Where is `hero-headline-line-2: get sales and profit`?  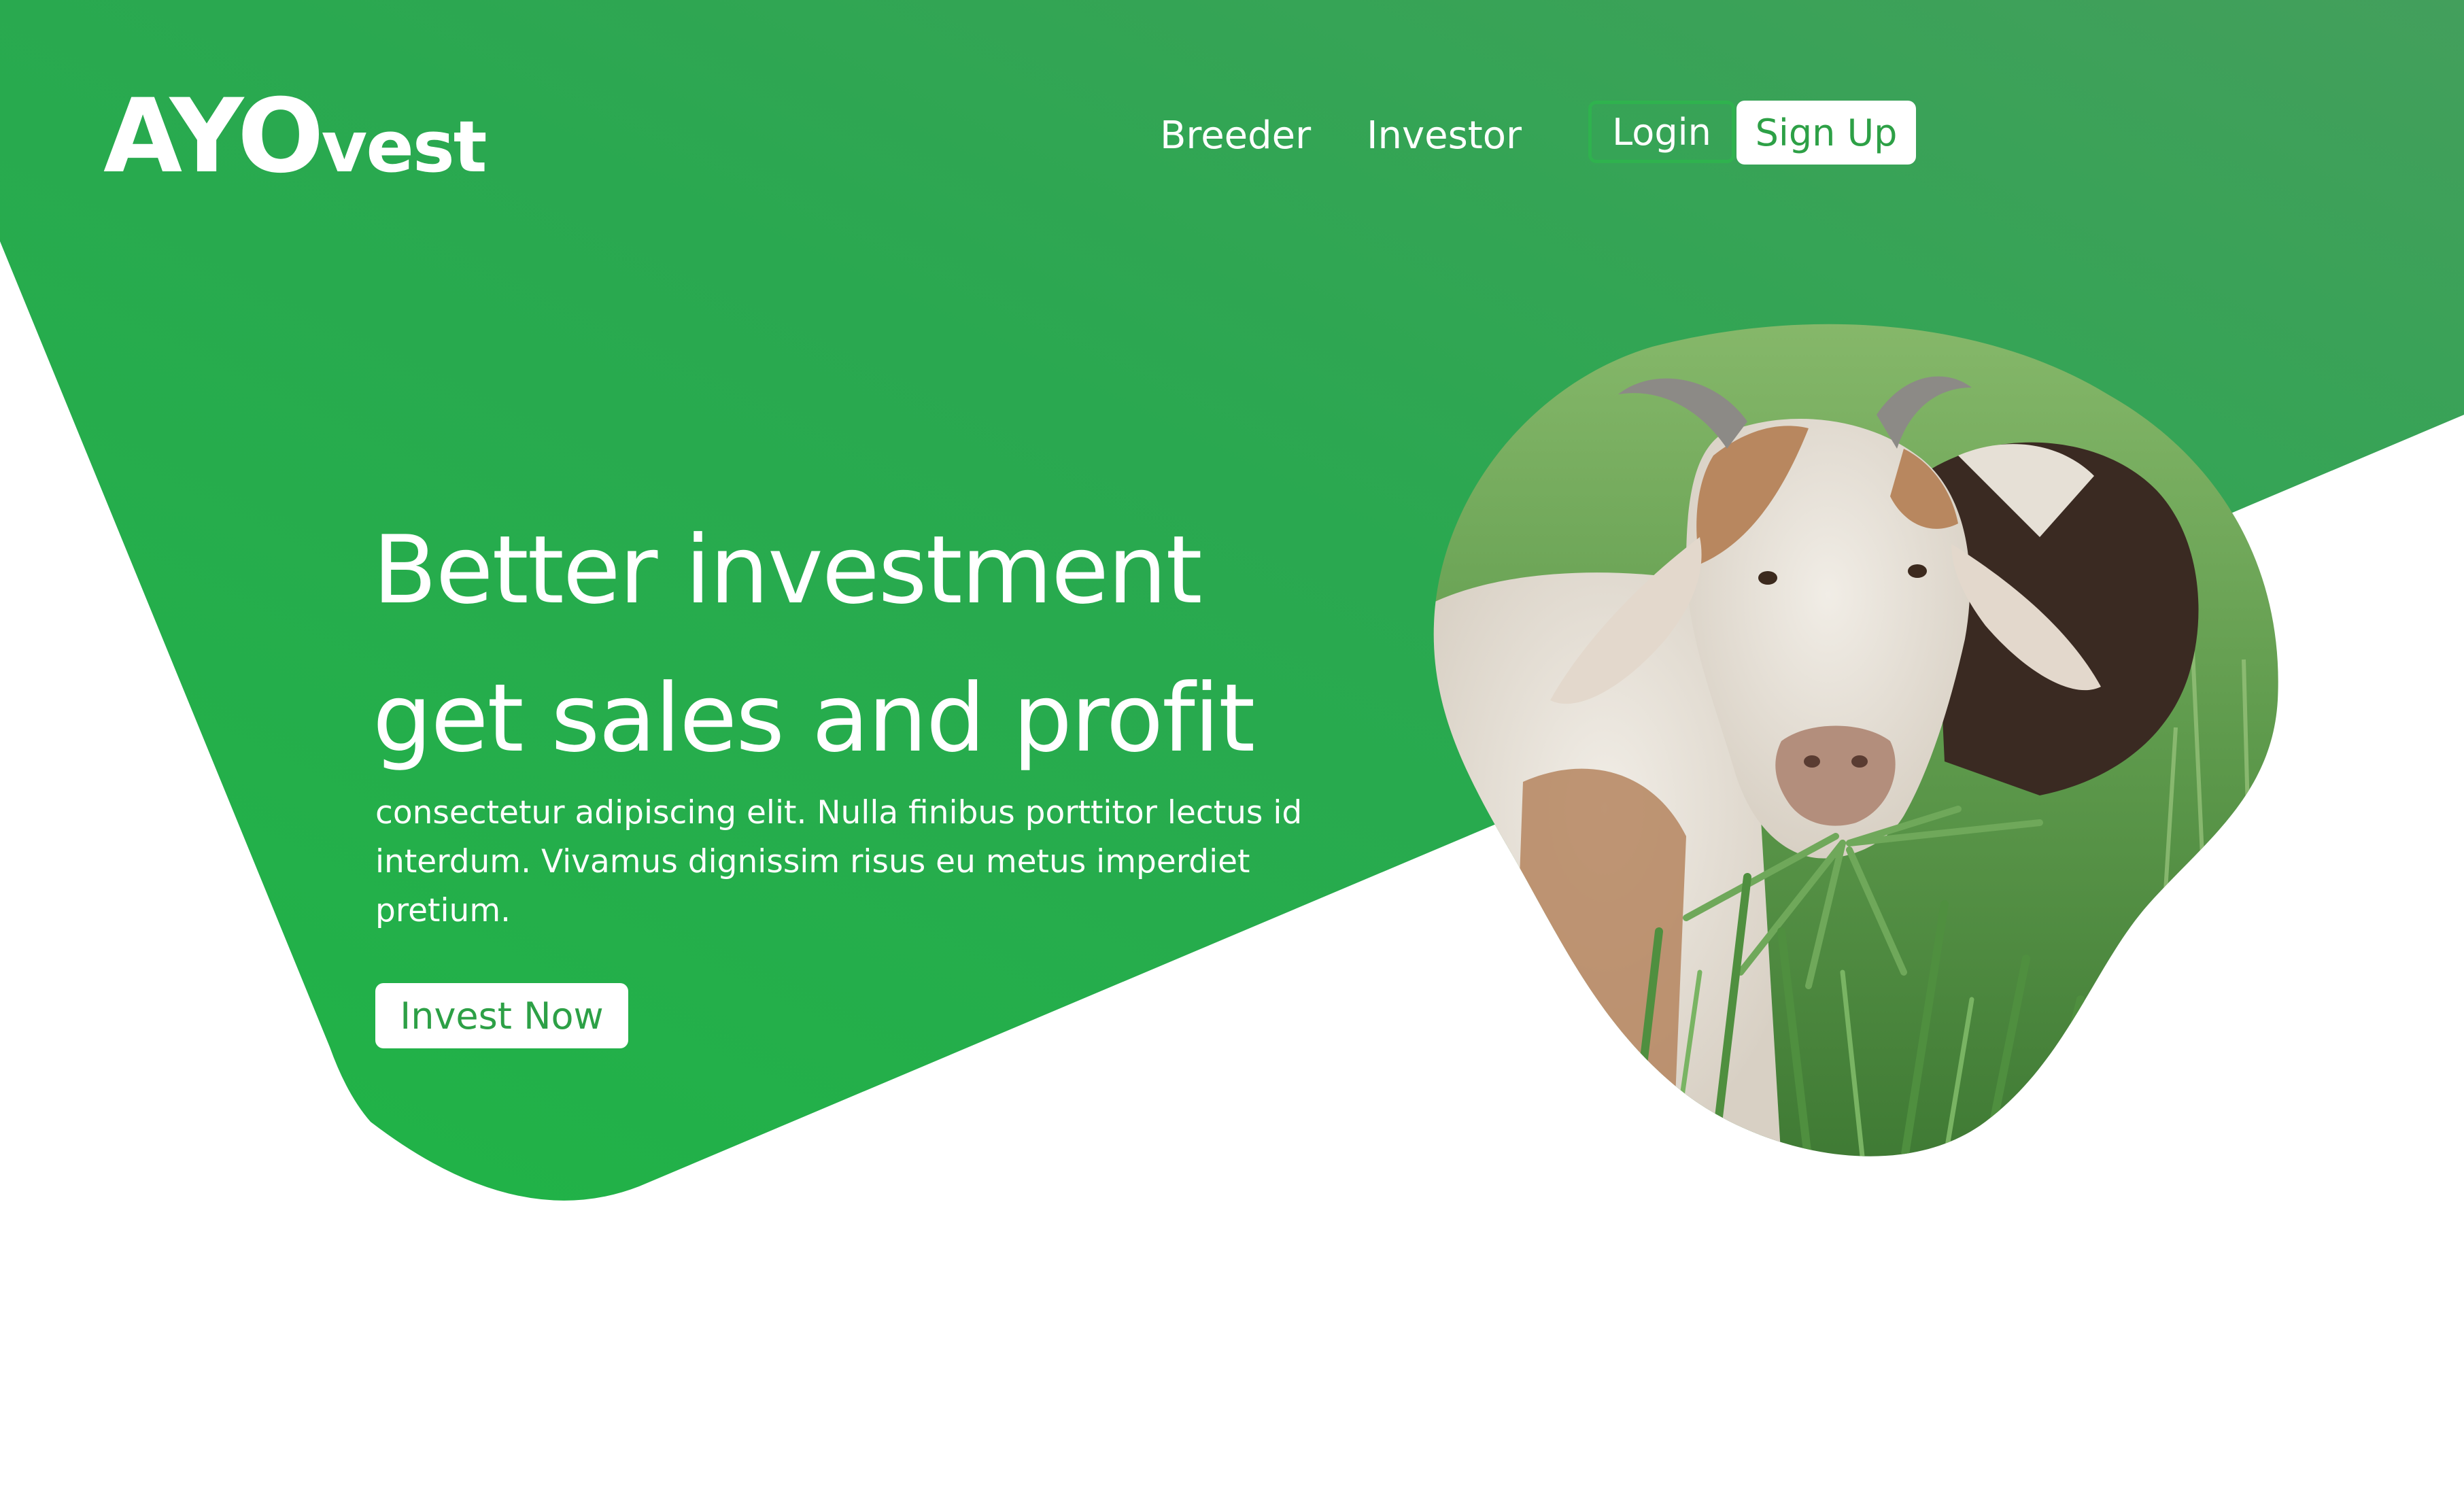
hero-headline-line-2: get sales and profit is located at coordinates (814, 718).